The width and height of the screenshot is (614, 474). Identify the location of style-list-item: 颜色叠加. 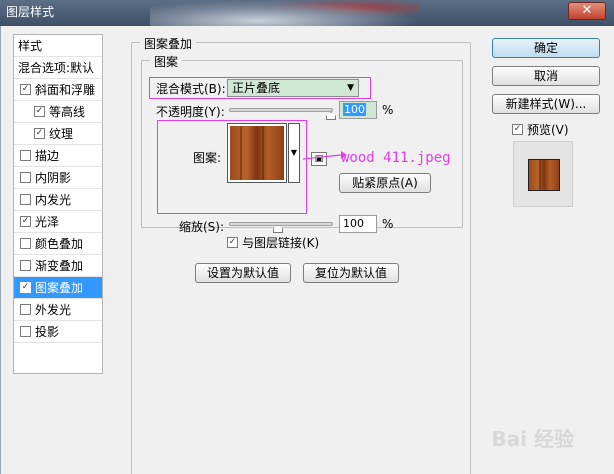
(58, 244).